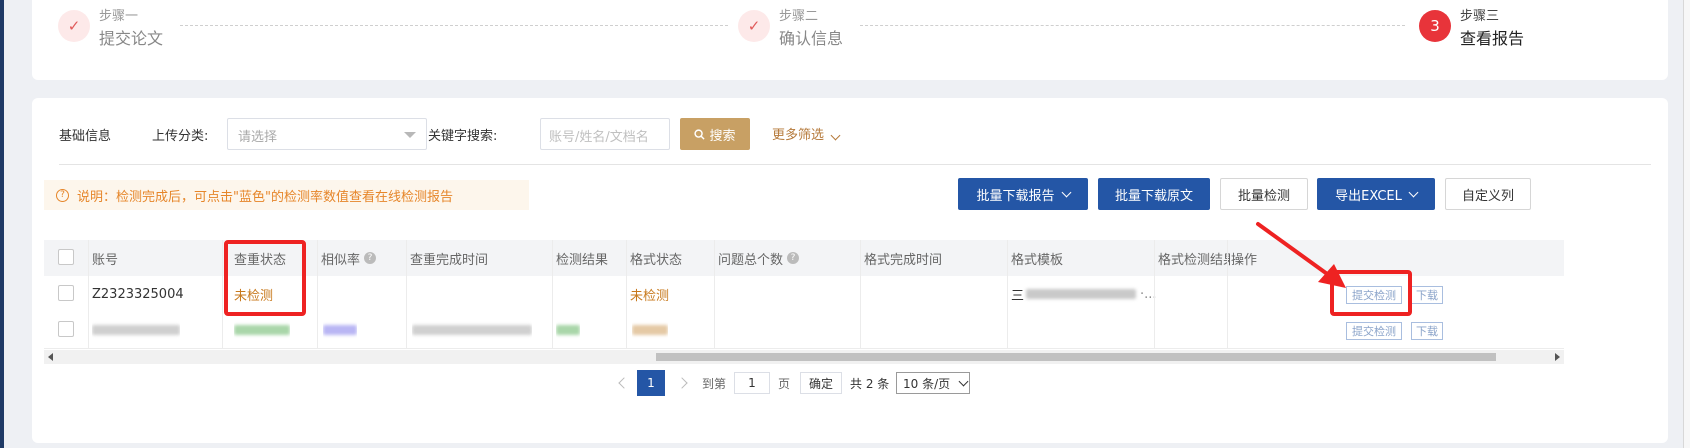 Image resolution: width=1690 pixels, height=448 pixels. What do you see at coordinates (582, 260) in the screenshot?
I see `col-result: 检测结果` at bounding box center [582, 260].